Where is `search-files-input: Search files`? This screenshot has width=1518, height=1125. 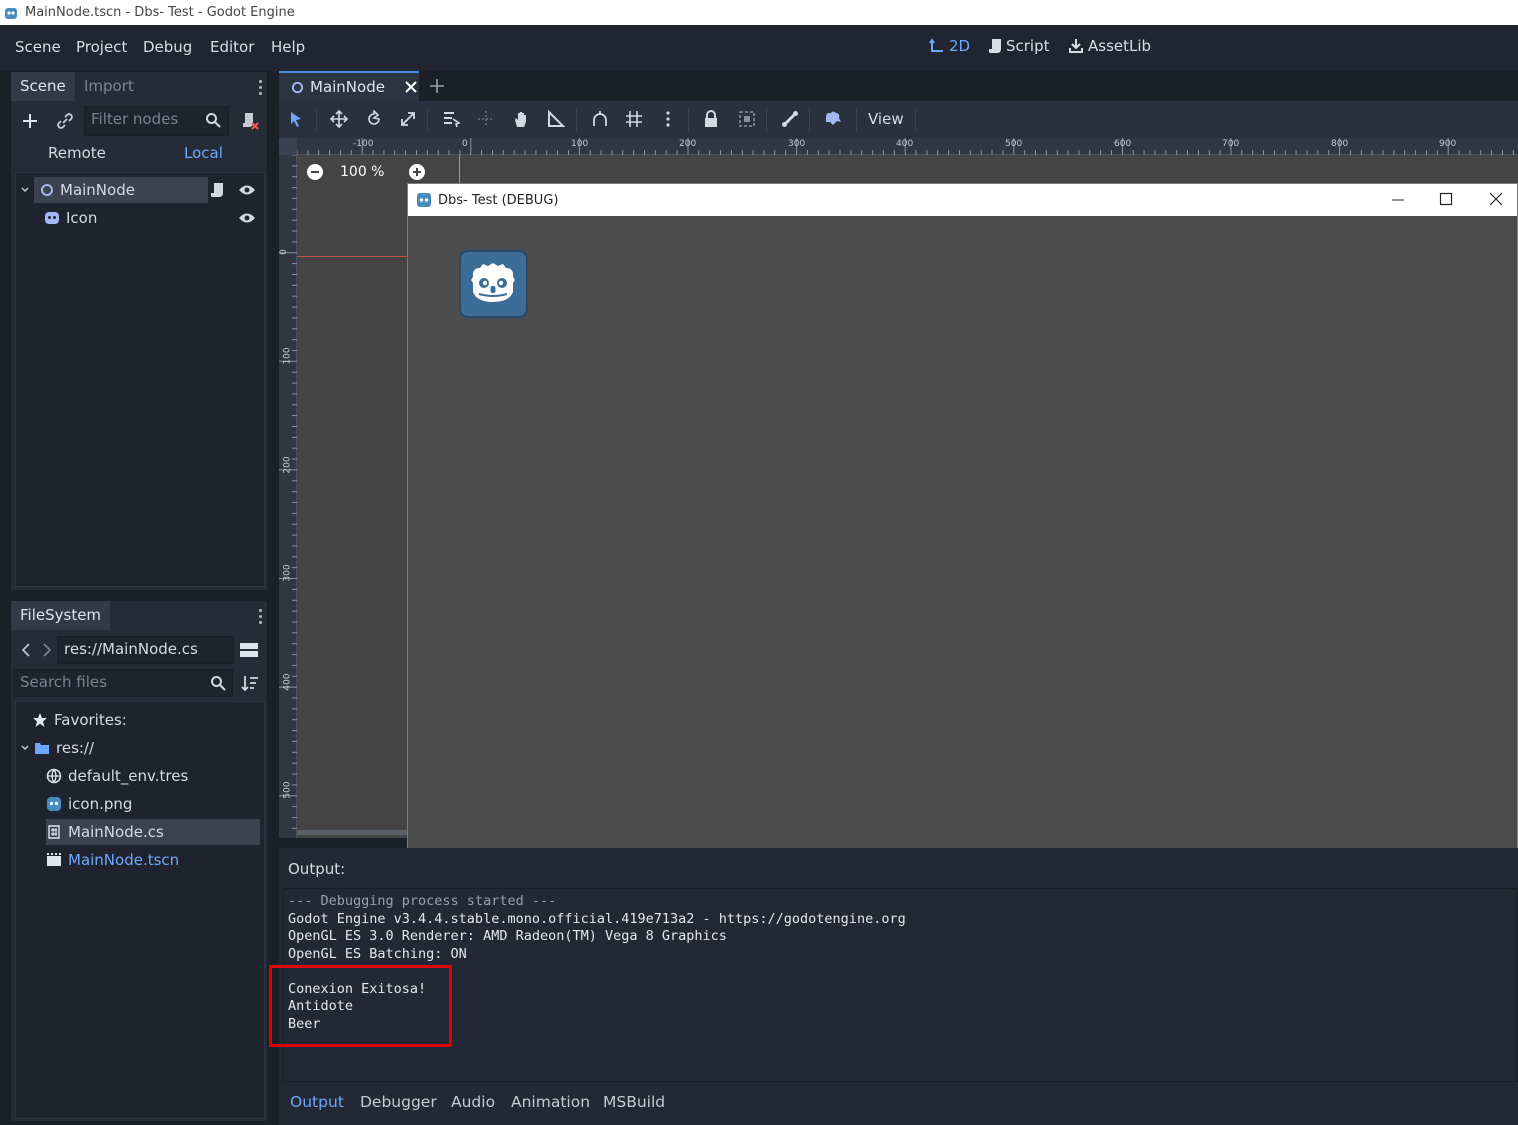
search-files-input: Search files is located at coordinates (123, 683).